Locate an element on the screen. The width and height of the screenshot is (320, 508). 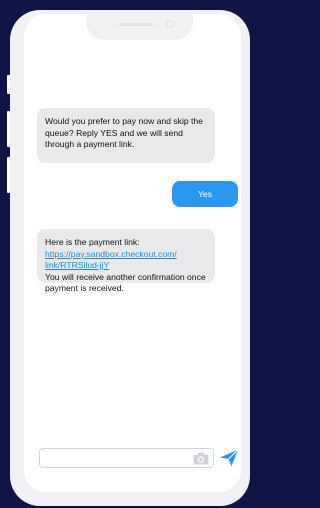
payment-link-line-1: https://pay.sandbox.checkout.com/ is located at coordinates (111, 253).